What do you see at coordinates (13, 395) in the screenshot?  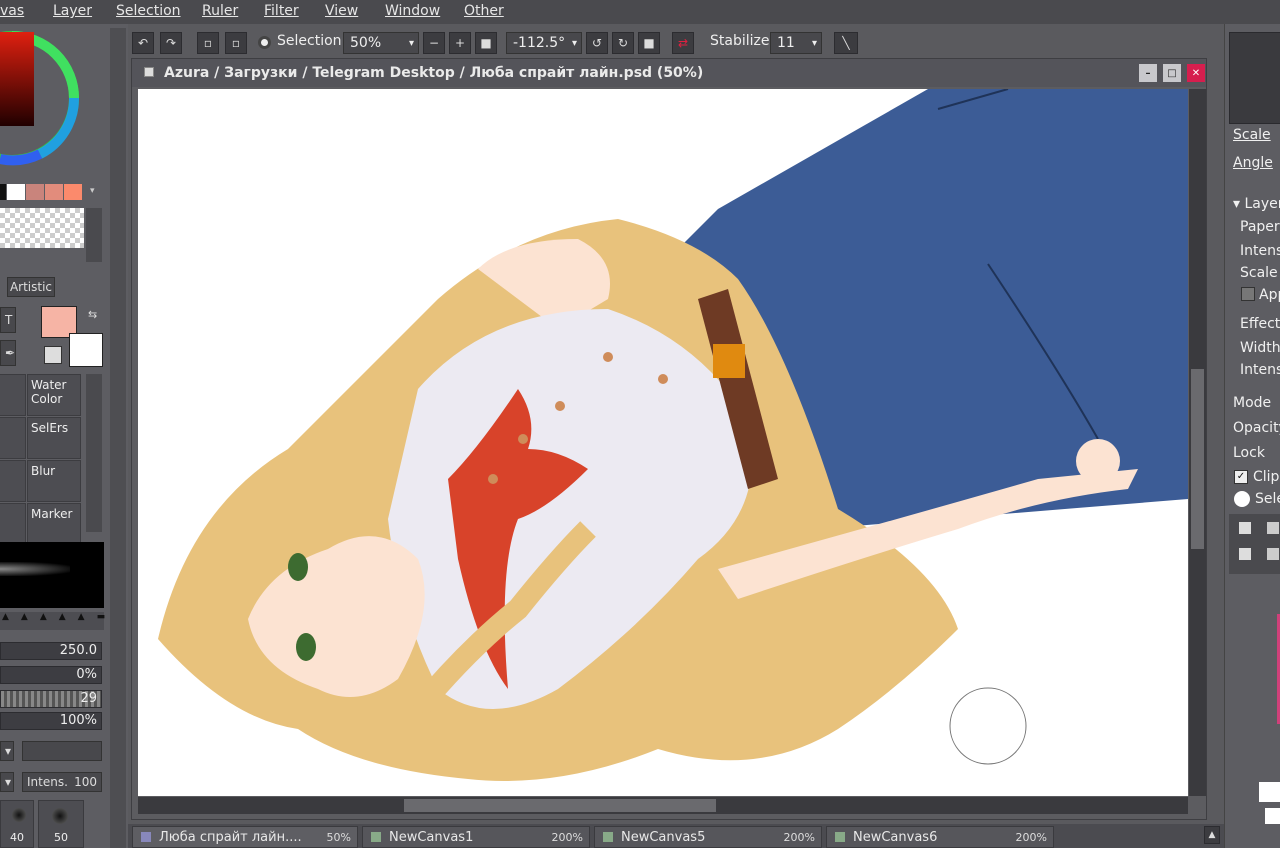 I see `brush-slot-1: n` at bounding box center [13, 395].